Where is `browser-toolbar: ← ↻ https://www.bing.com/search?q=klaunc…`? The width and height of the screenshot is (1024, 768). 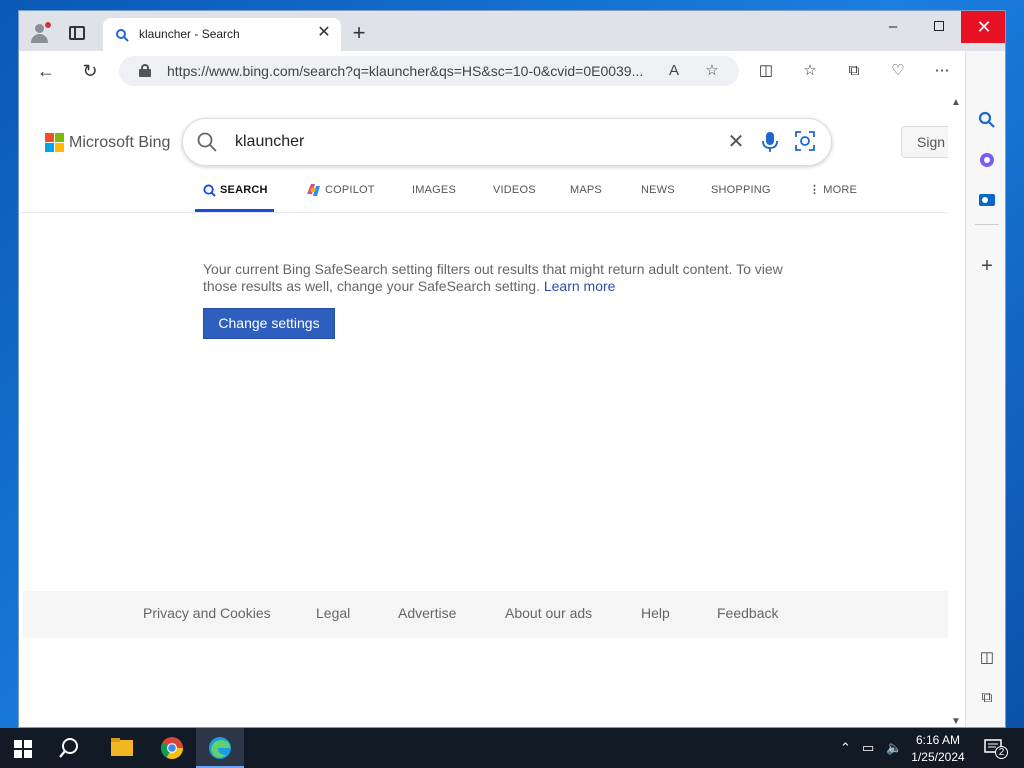
browser-toolbar: ← ↻ https://www.bing.com/search?q=klaunc… is located at coordinates (512, 71).